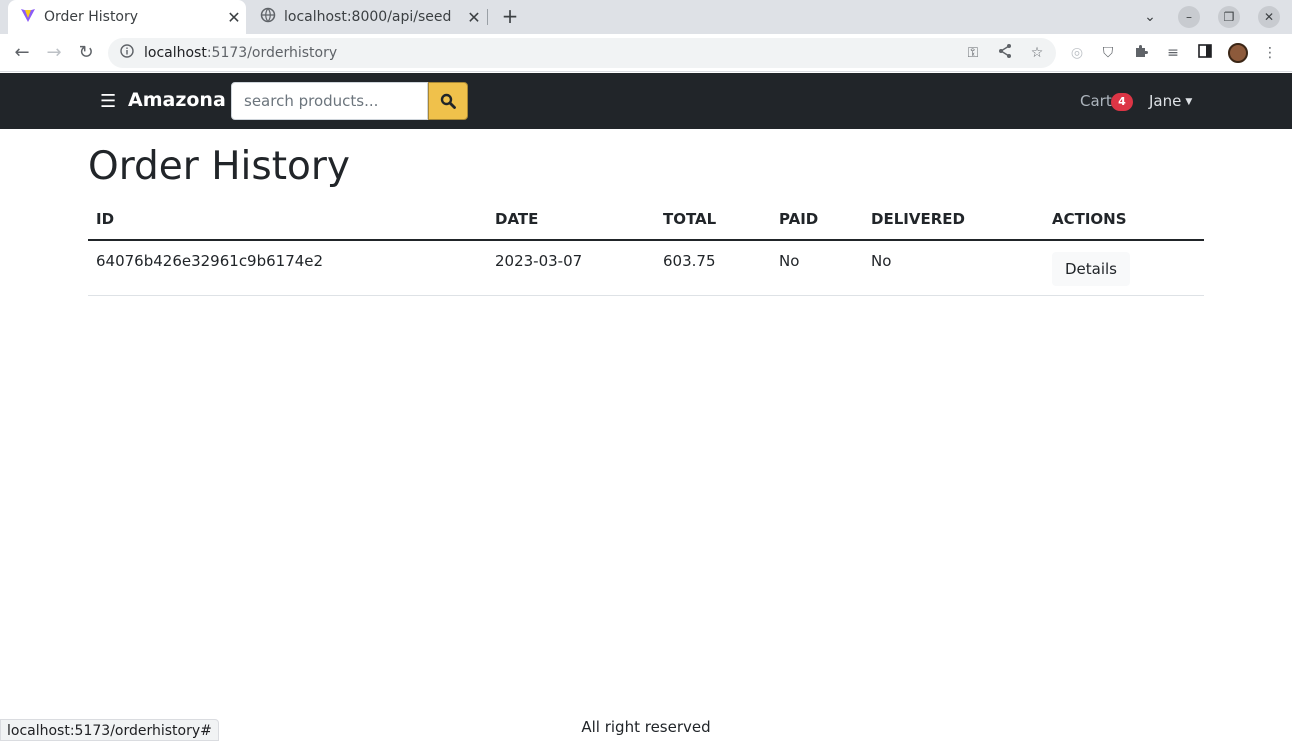  I want to click on shield-icon: ⛉, so click(1108, 53).